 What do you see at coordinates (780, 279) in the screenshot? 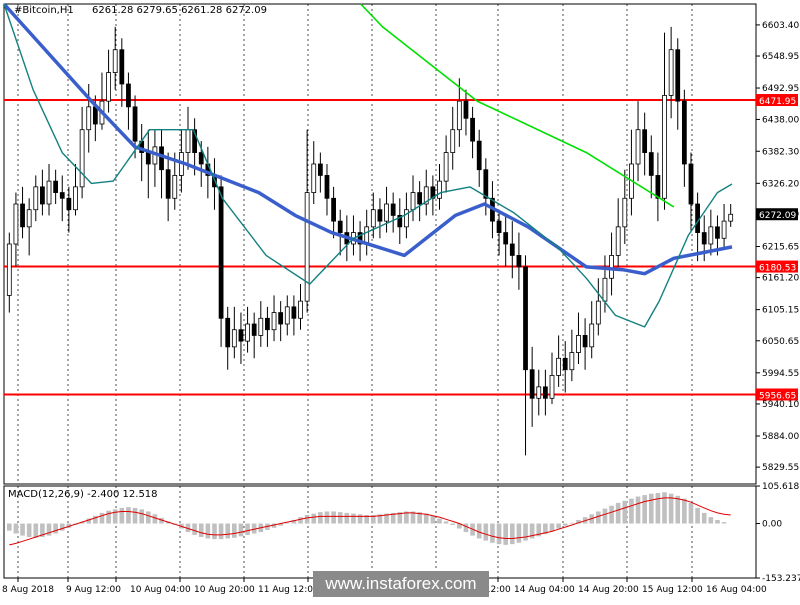
I see `y-tick-label: 6161.20` at bounding box center [780, 279].